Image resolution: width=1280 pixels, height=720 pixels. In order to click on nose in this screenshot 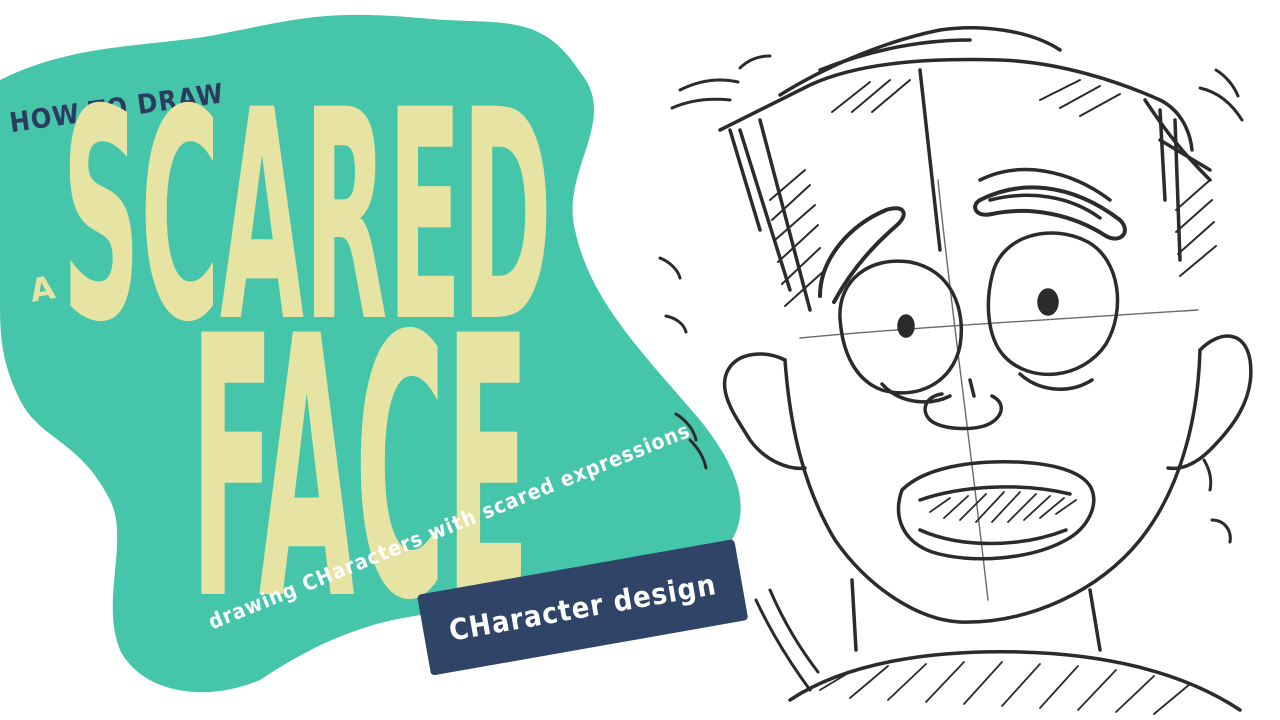, I will do `click(963, 404)`.